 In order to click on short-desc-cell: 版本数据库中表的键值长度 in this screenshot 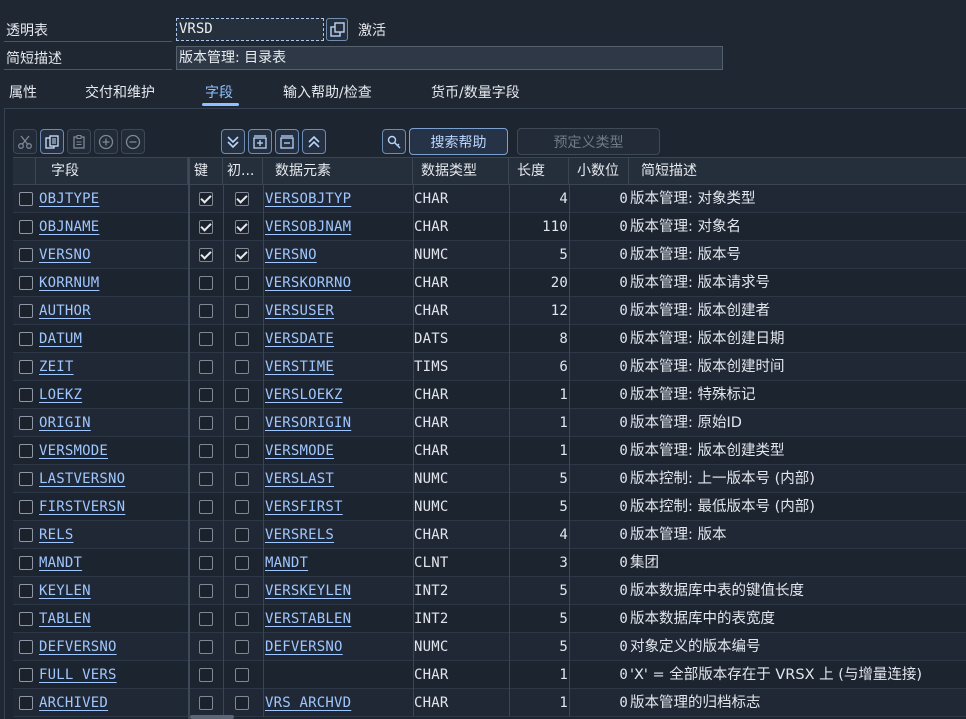, I will do `click(798, 591)`.